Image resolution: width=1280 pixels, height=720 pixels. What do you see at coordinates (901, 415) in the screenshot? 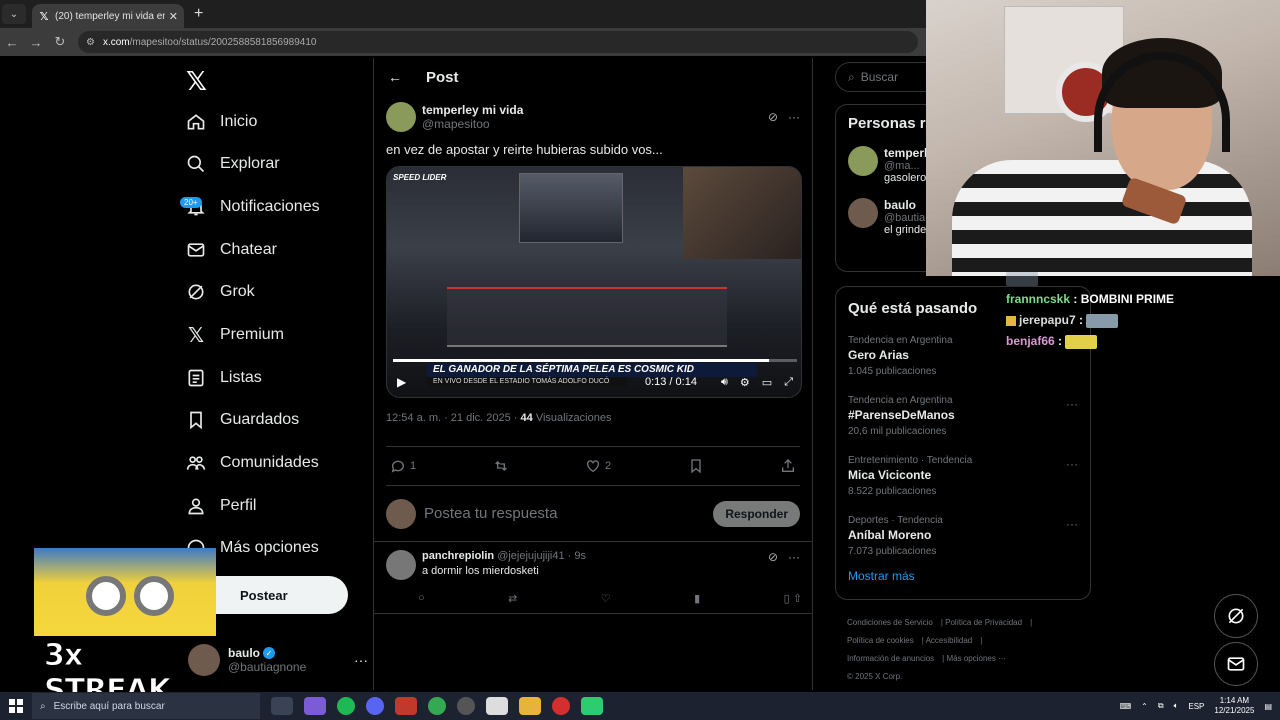
I see `trend-name: #ParenseDeManos` at bounding box center [901, 415].